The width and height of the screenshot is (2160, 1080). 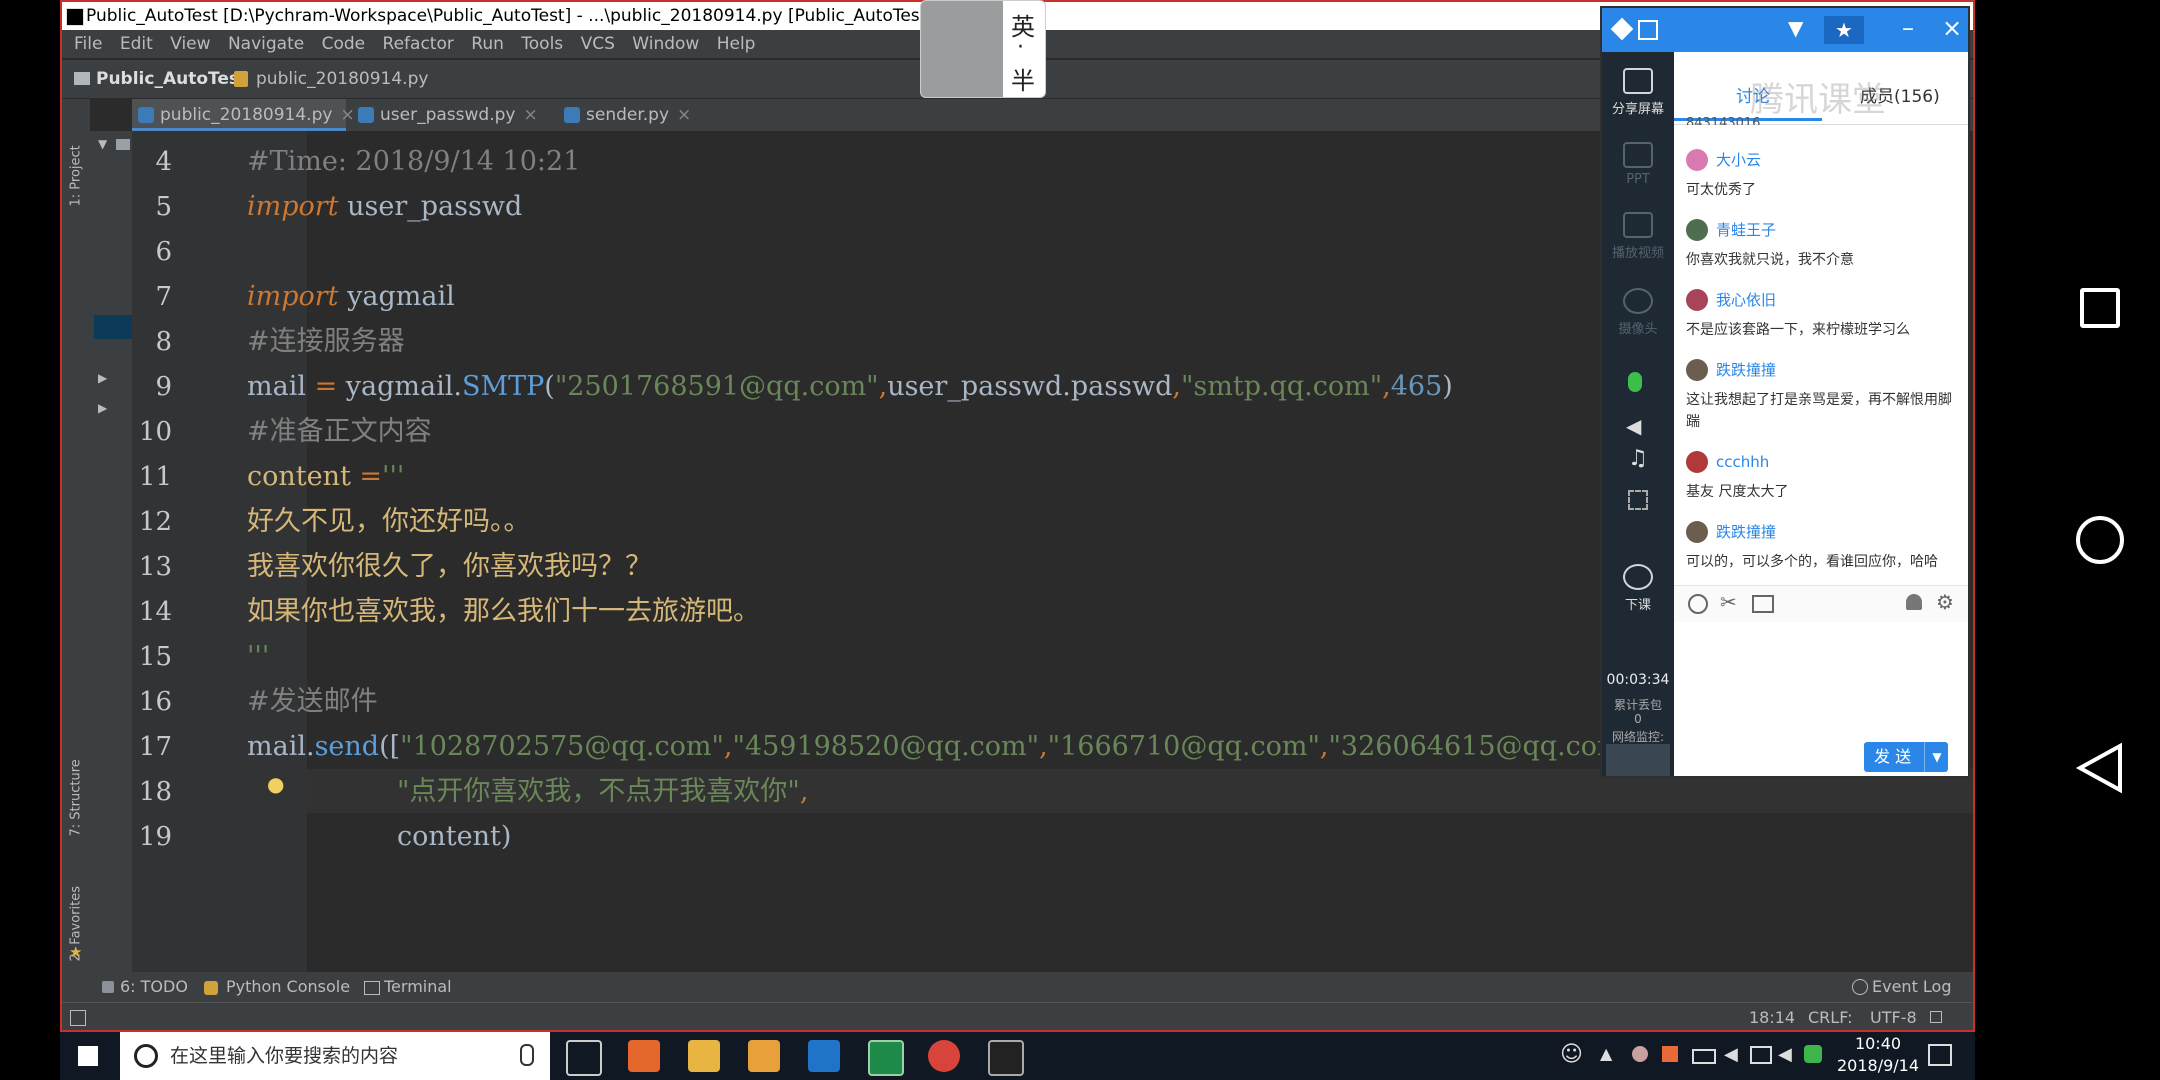 I want to click on notification-icon, so click(x=1940, y=1055).